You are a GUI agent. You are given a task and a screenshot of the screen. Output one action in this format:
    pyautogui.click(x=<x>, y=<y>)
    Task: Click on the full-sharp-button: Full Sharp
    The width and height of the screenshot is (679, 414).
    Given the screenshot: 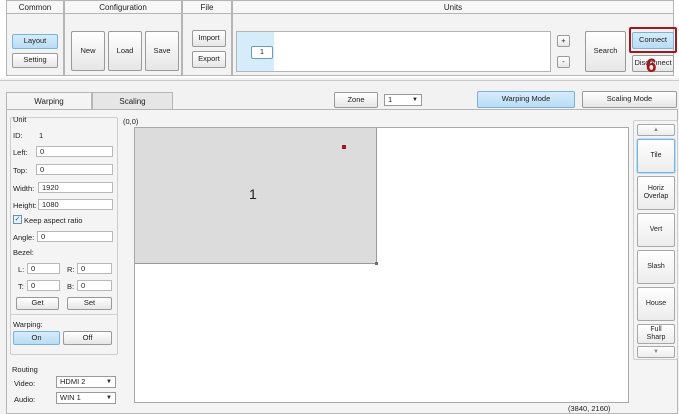 What is the action you would take?
    pyautogui.click(x=656, y=334)
    